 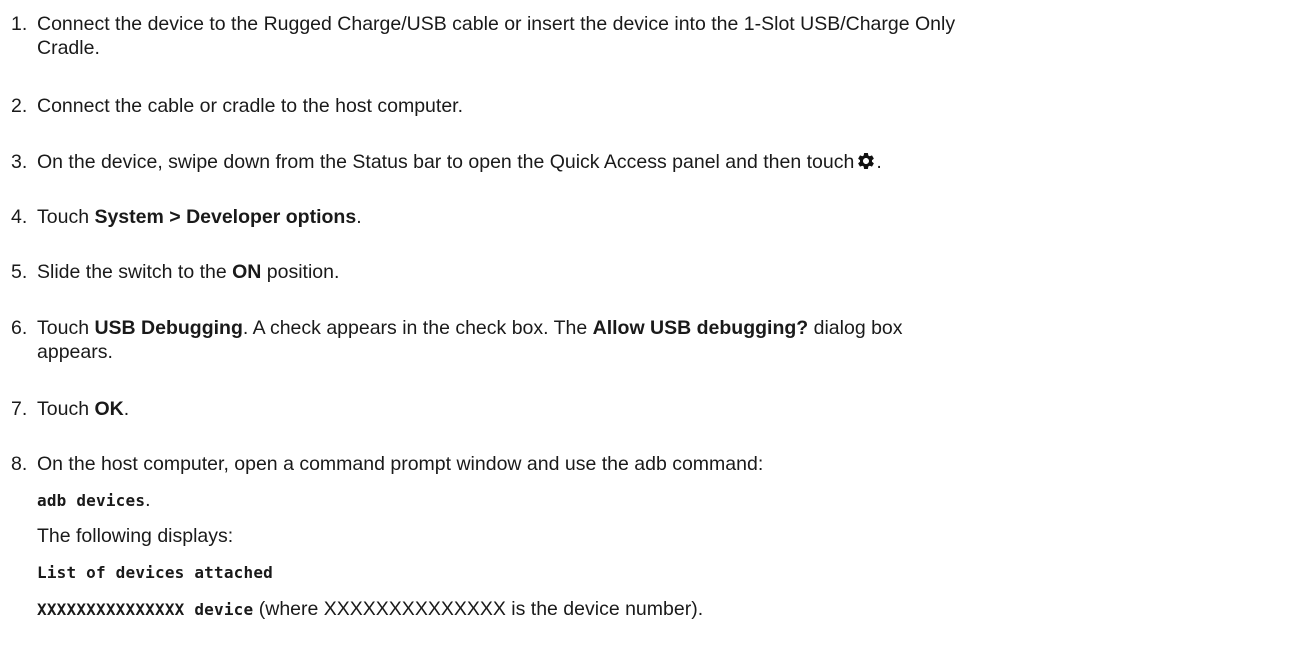 What do you see at coordinates (19, 272) in the screenshot?
I see `step-number: 5.` at bounding box center [19, 272].